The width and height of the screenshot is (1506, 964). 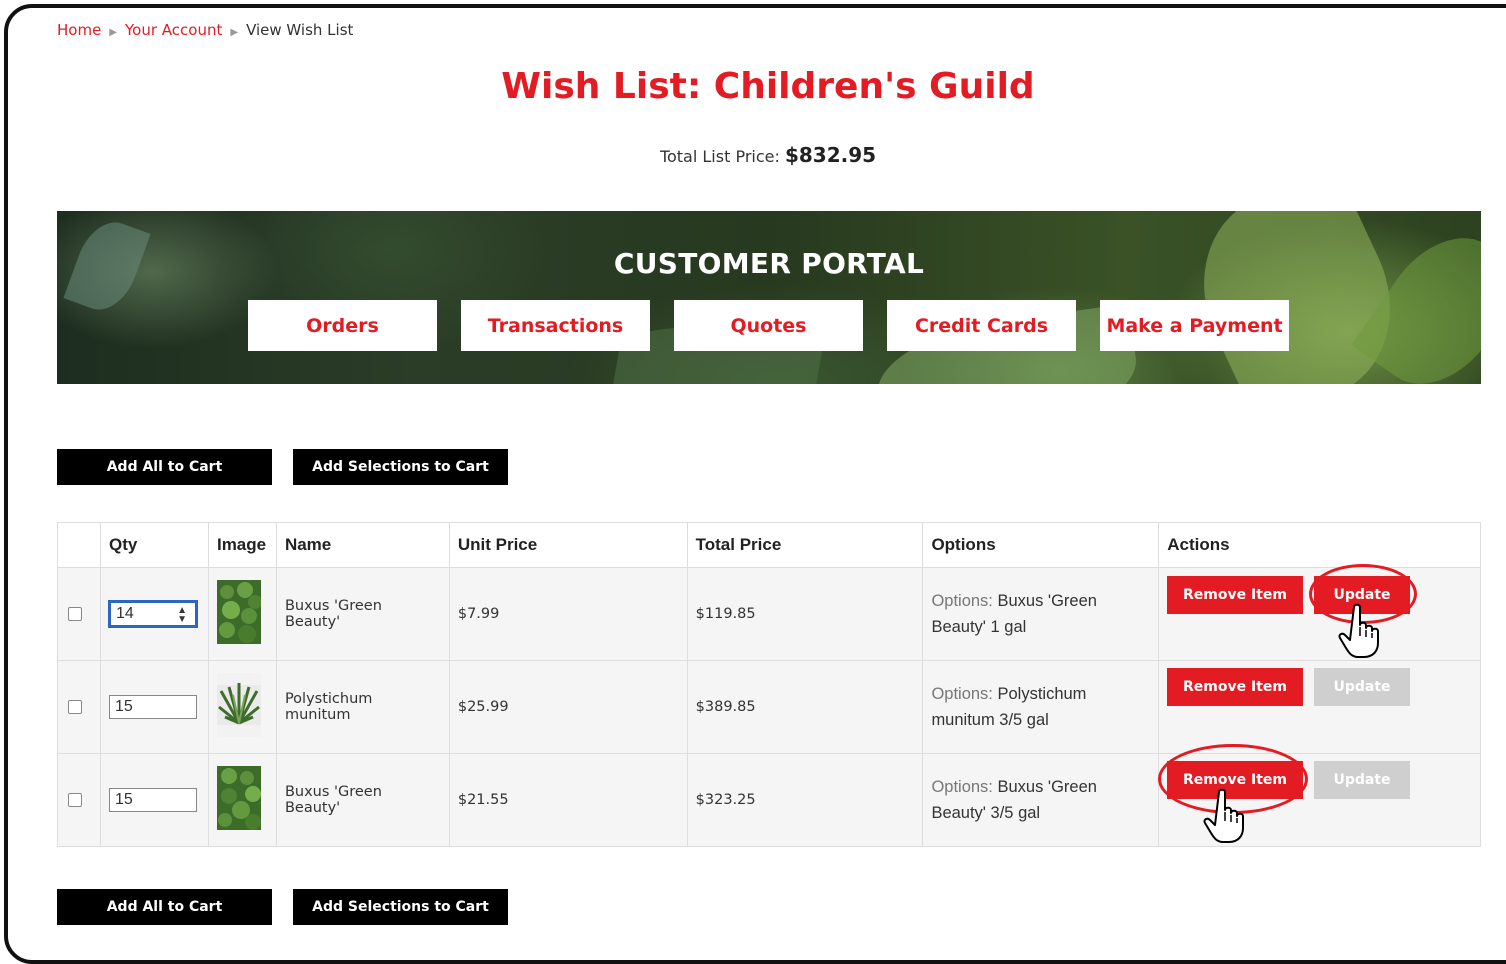 I want to click on header-qty: Qty, so click(x=154, y=545).